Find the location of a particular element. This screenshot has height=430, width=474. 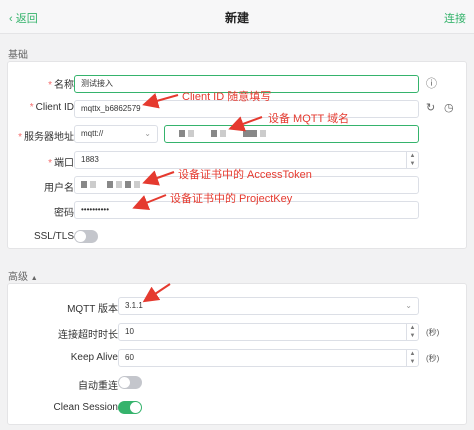

keep-alive-input: 60 ▲ ▼ is located at coordinates (268, 358).